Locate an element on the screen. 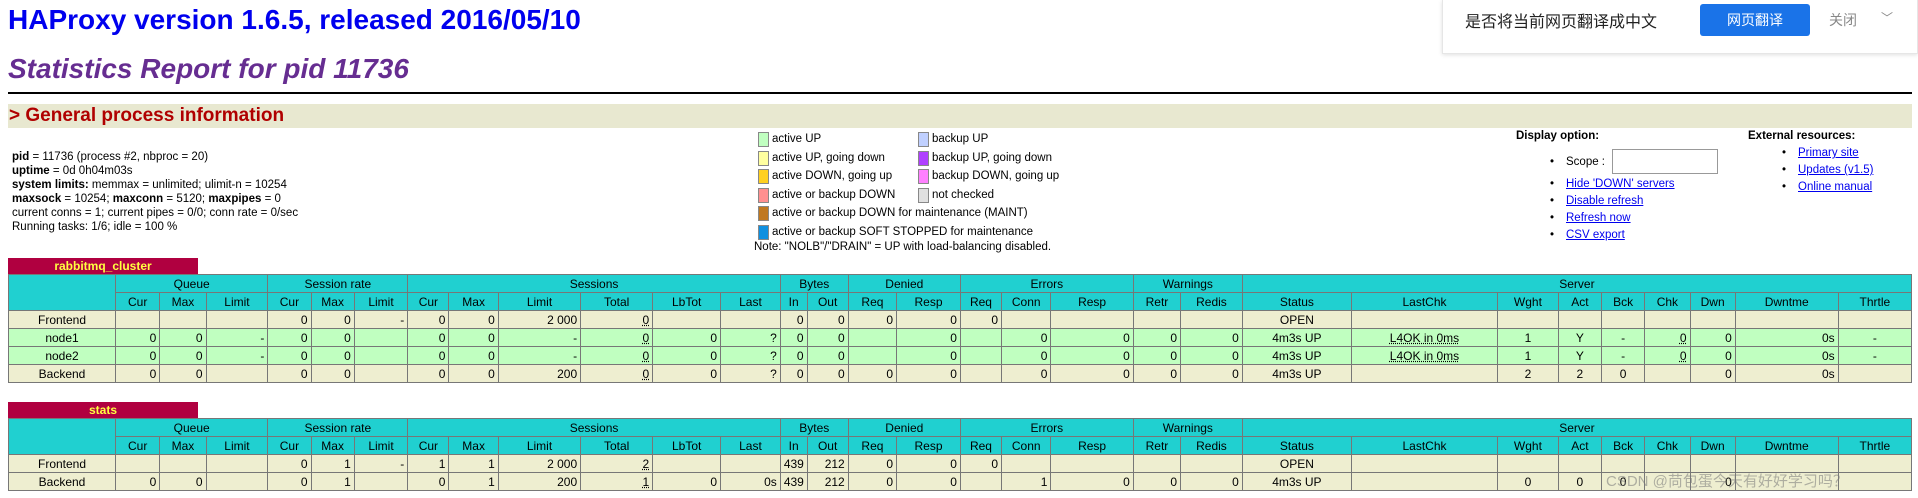 The width and height of the screenshot is (1918, 498). table-row: Frontend 0 0-0 0 2 000 0 0 0 0 0 0 OPEN is located at coordinates (960, 319).